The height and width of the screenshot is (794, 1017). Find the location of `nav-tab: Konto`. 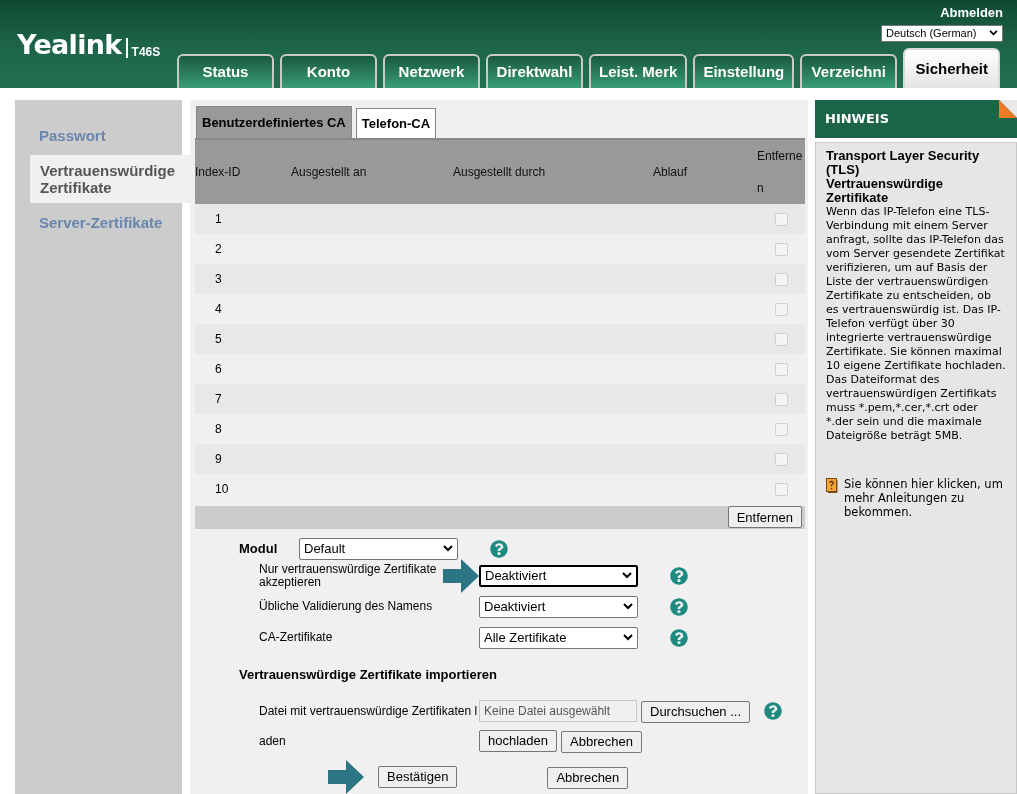

nav-tab: Konto is located at coordinates (328, 71).